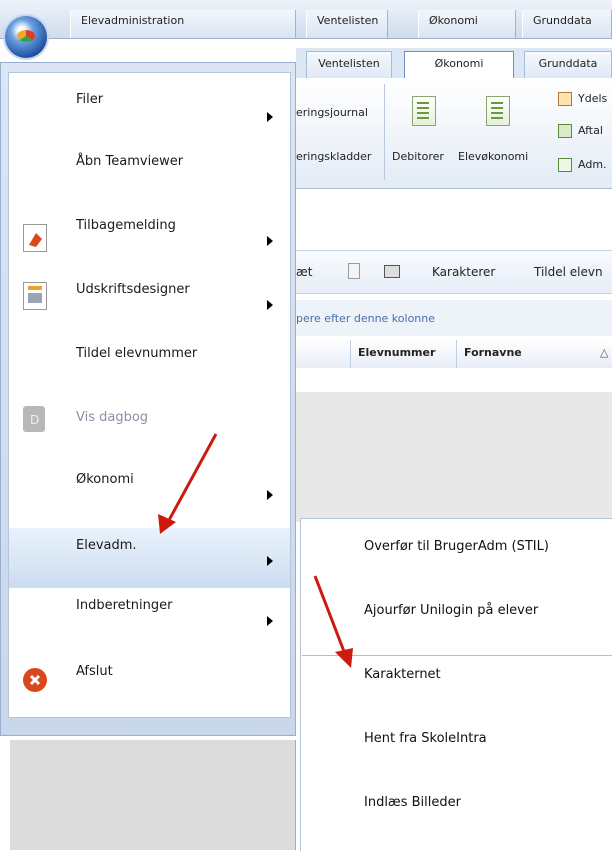 Image resolution: width=612 pixels, height=851 pixels. I want to click on karakterer-button: Karakterer, so click(463, 272).